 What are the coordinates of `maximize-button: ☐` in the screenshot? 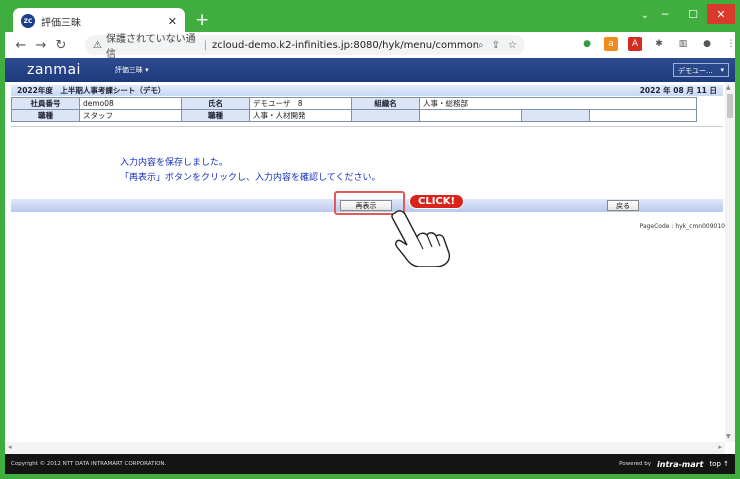 It's located at (693, 14).